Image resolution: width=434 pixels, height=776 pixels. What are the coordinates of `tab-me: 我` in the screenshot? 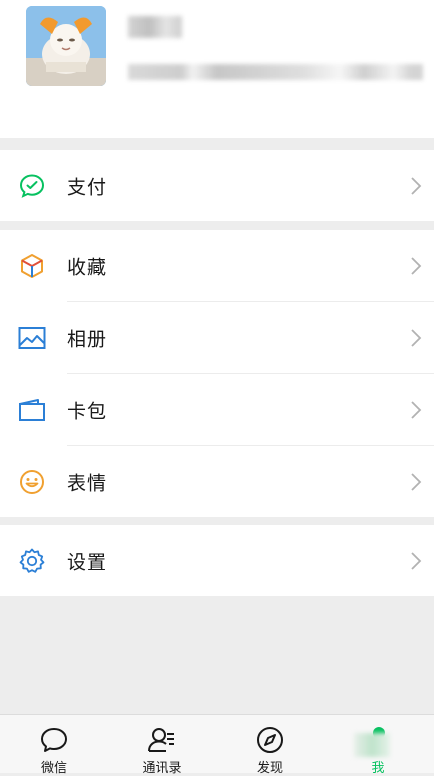 It's located at (379, 745).